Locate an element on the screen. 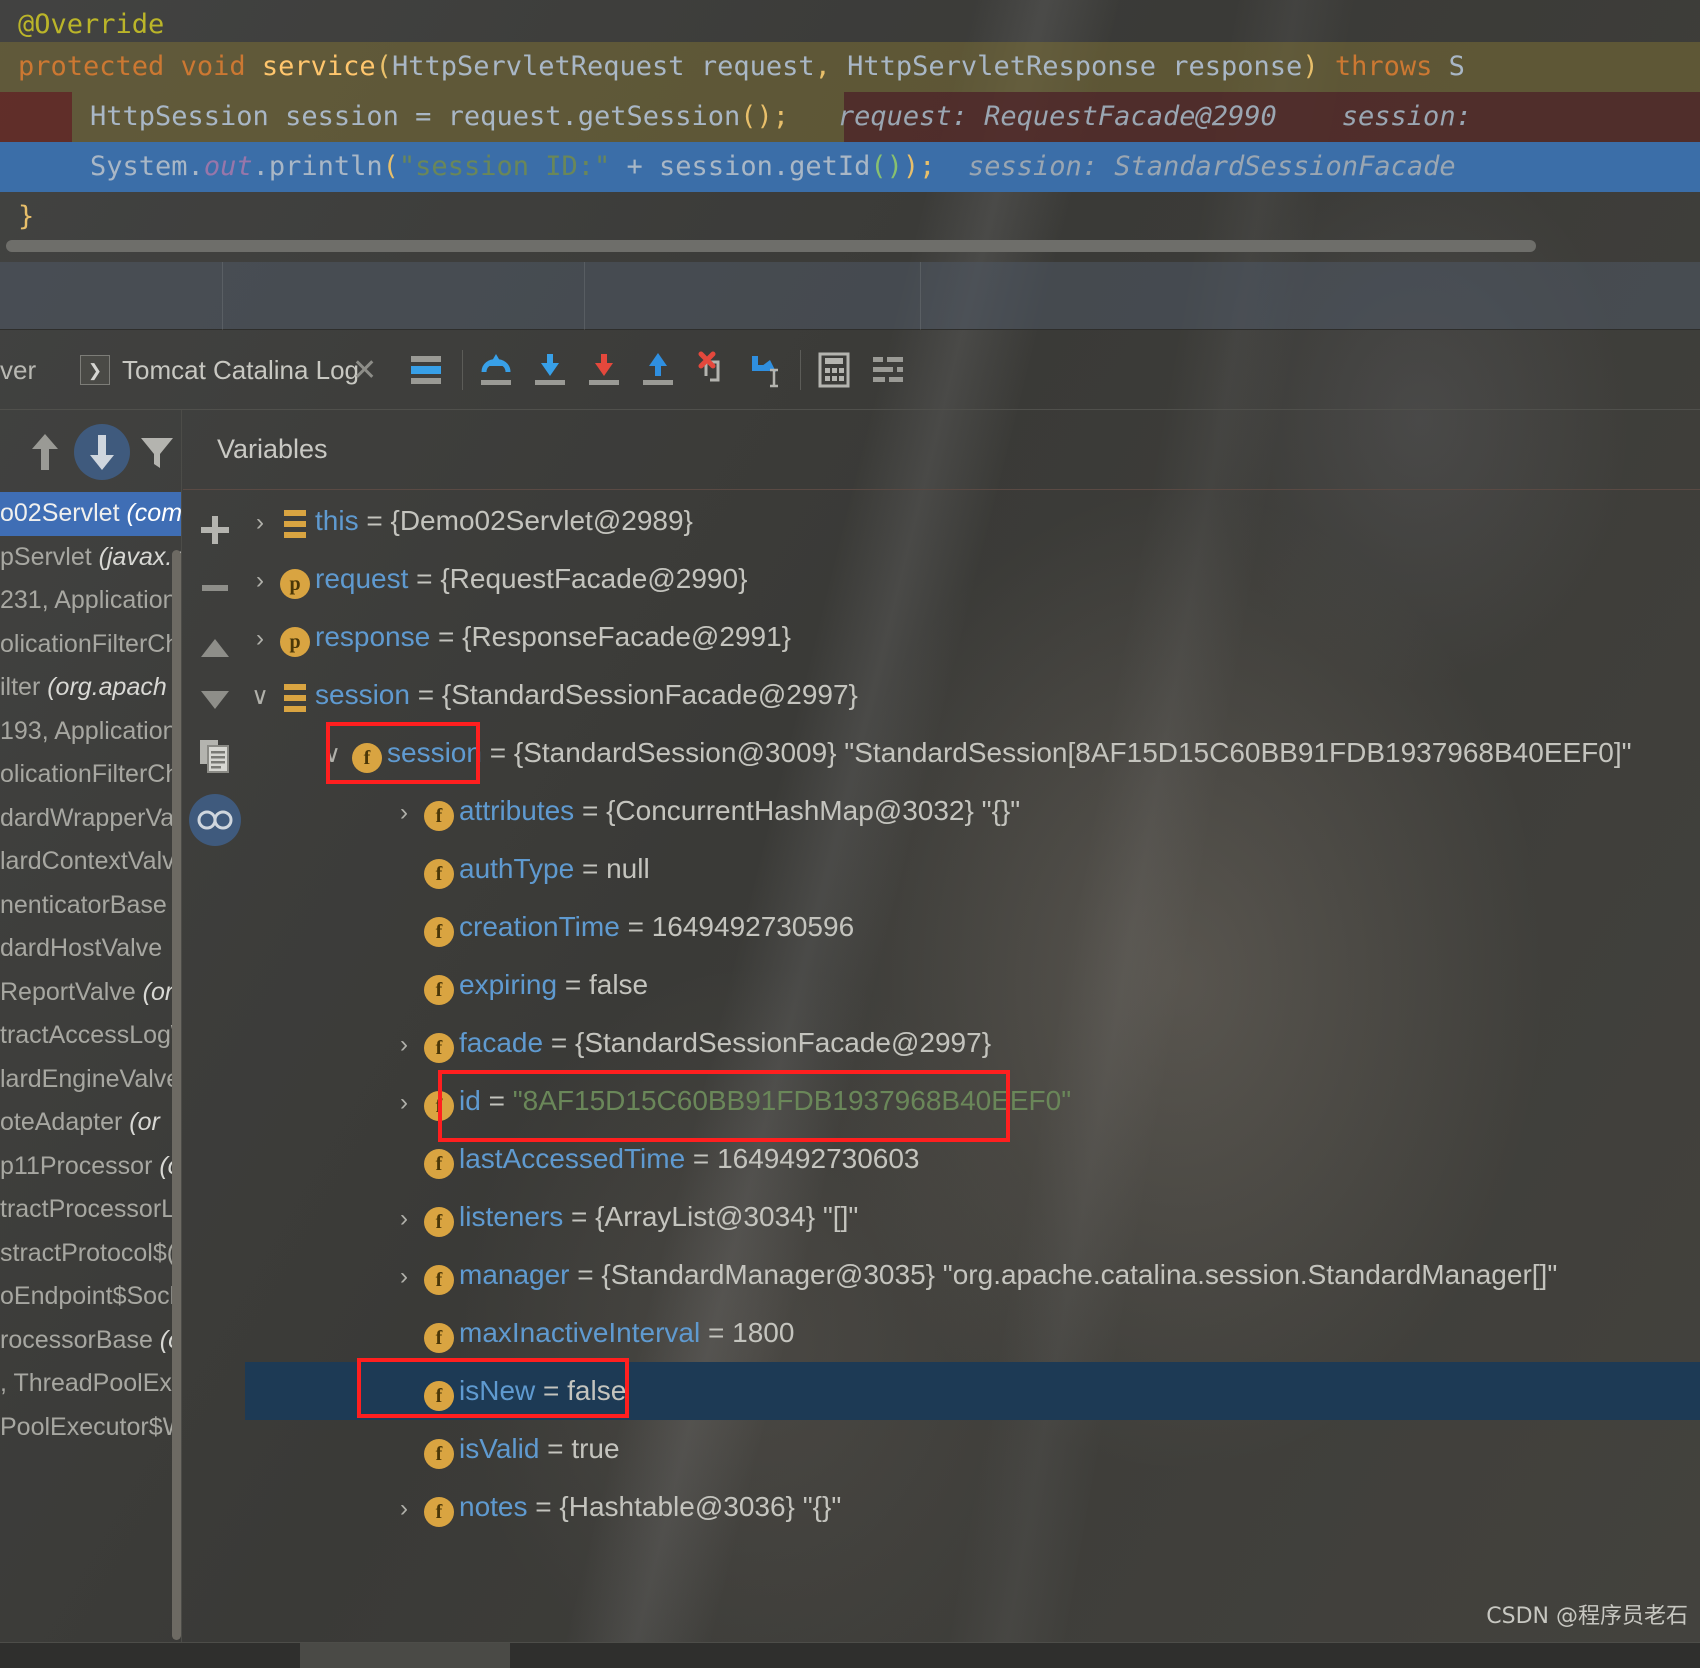 The height and width of the screenshot is (1668, 1700). step-into-button is located at coordinates (550, 370).